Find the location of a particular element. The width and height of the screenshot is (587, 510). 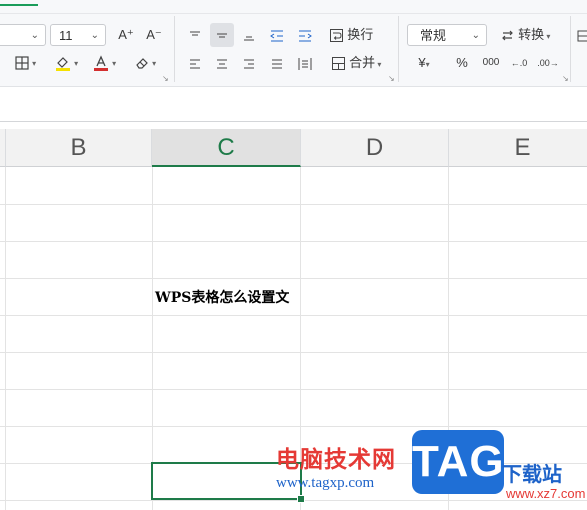

outdent-icon is located at coordinates (276, 36).